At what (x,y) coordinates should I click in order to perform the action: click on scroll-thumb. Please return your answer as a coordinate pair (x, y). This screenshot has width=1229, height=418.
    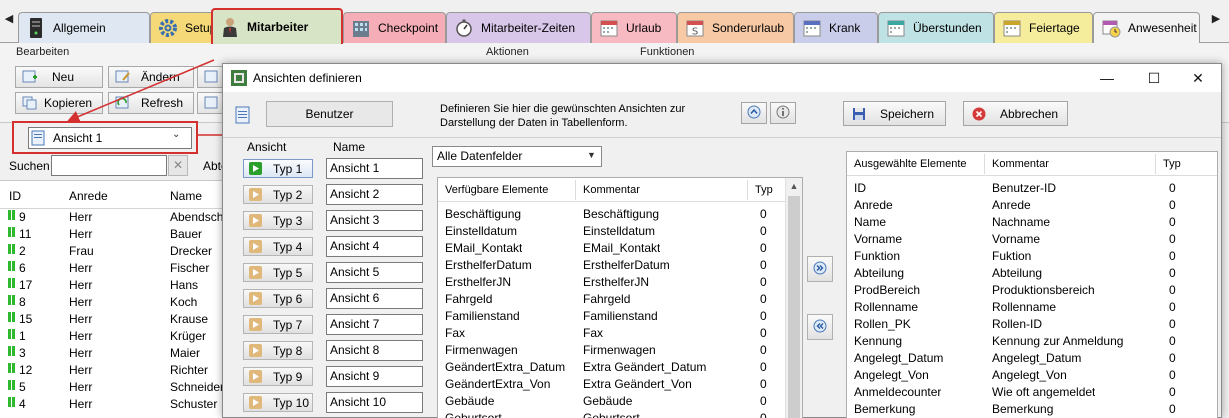
    Looking at the image, I should click on (794, 307).